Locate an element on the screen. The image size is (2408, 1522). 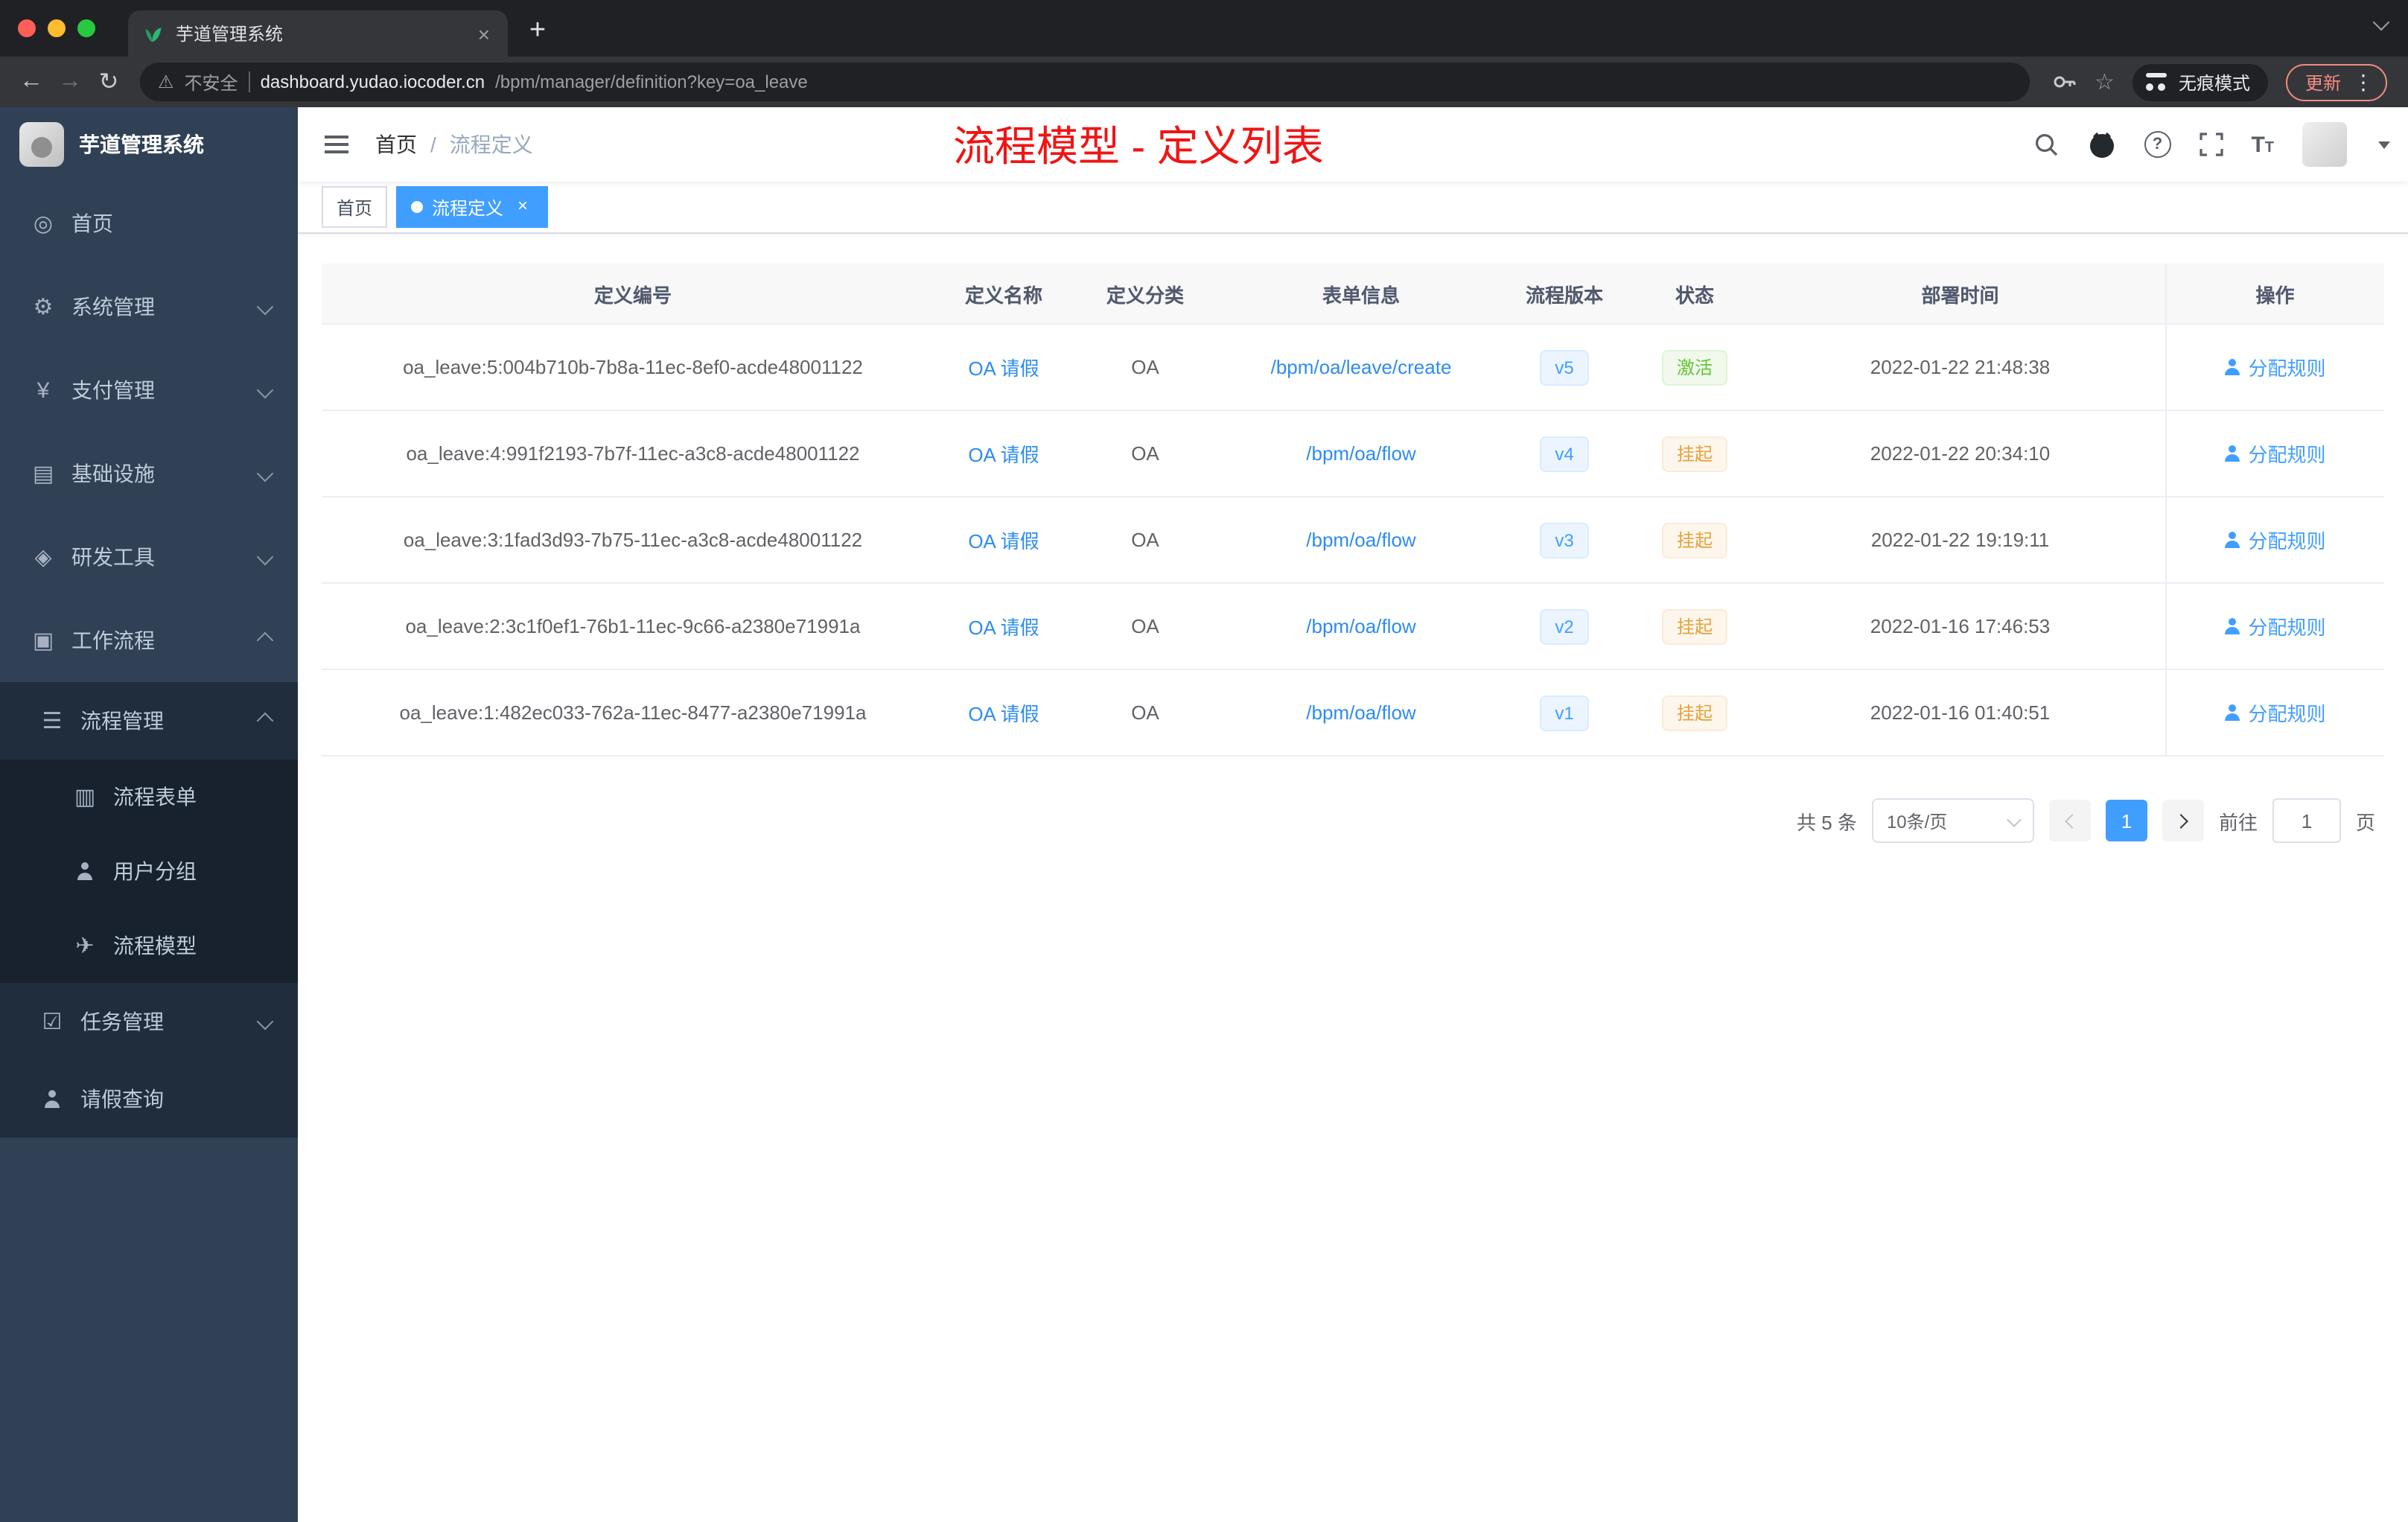
column-header: 定义分类 is located at coordinates (1145, 294).